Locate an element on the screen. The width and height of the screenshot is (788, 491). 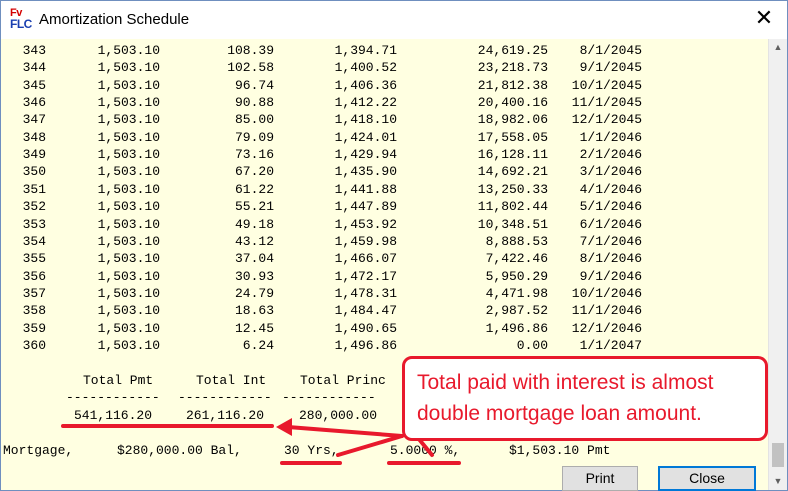
row-date: 6/1/2046 is located at coordinates (611, 224).